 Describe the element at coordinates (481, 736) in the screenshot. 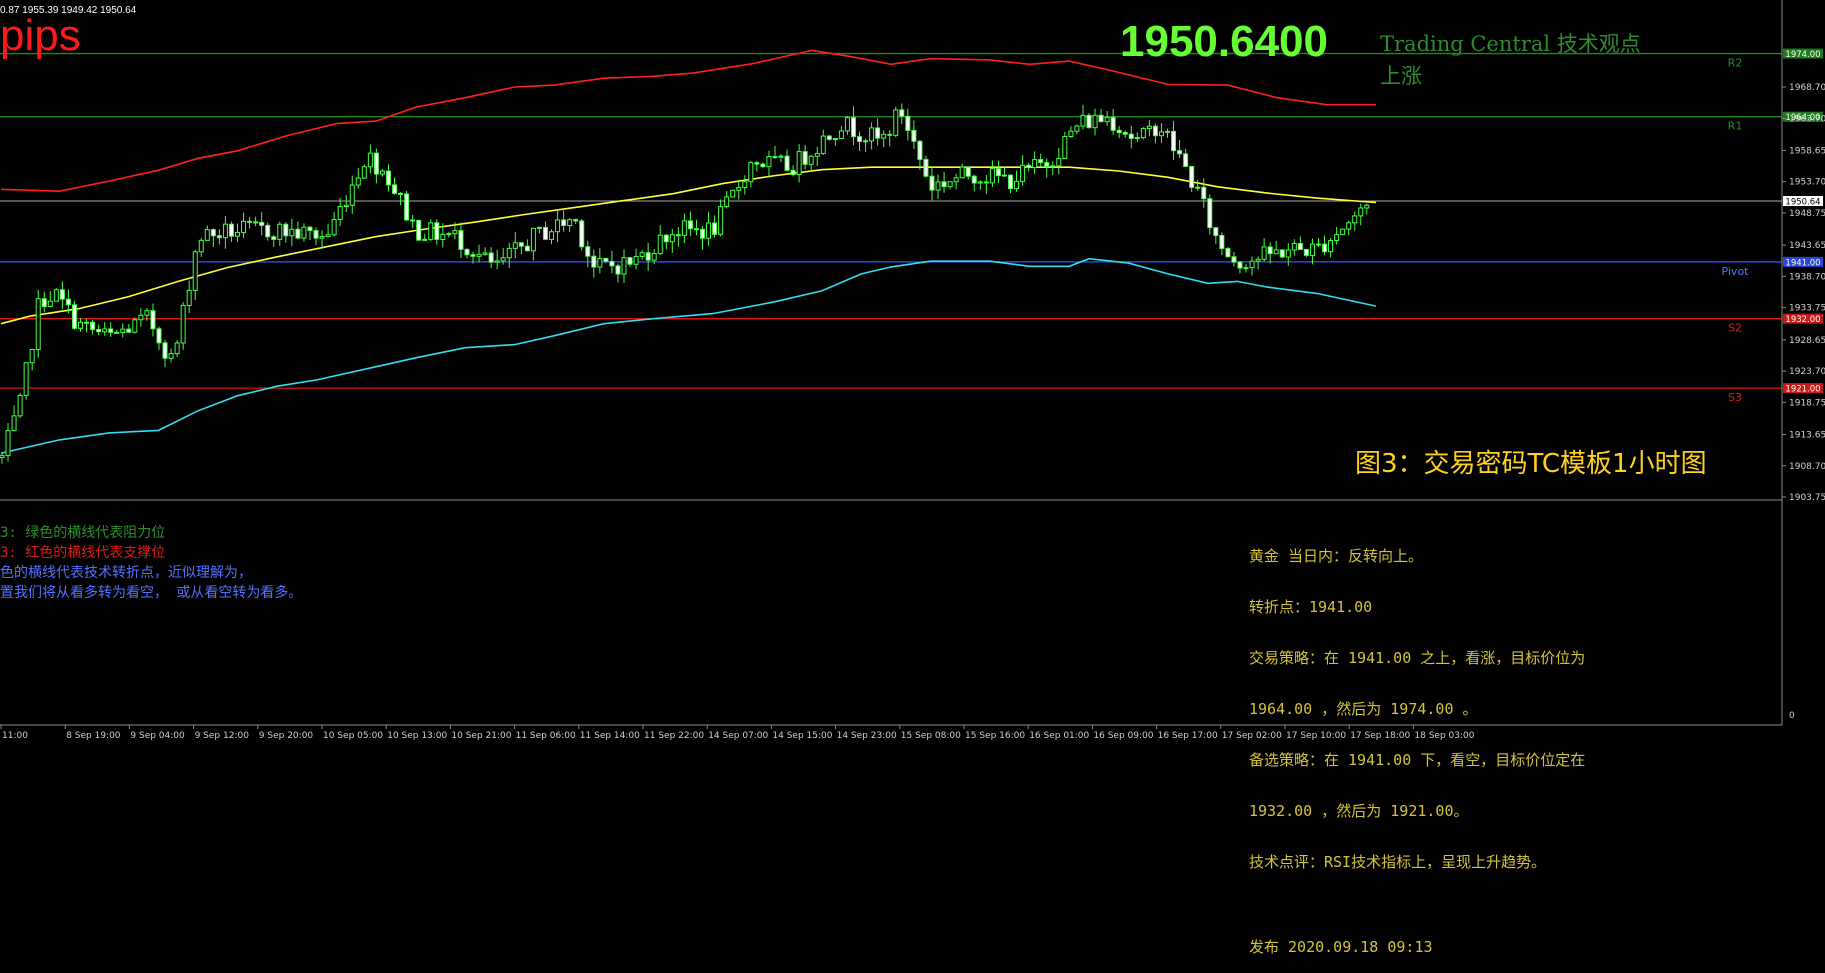

I see `x-tick-label: 10 Sep 21:00` at that location.